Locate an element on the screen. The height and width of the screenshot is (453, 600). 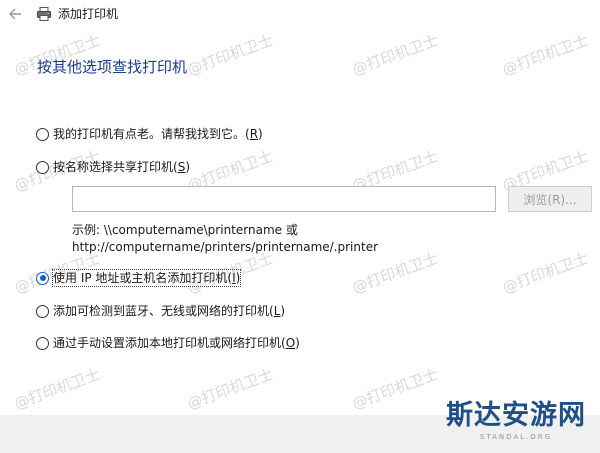
option-shared-printer-by-name: 按名称选择共享打印机(S) is located at coordinates (113, 167).